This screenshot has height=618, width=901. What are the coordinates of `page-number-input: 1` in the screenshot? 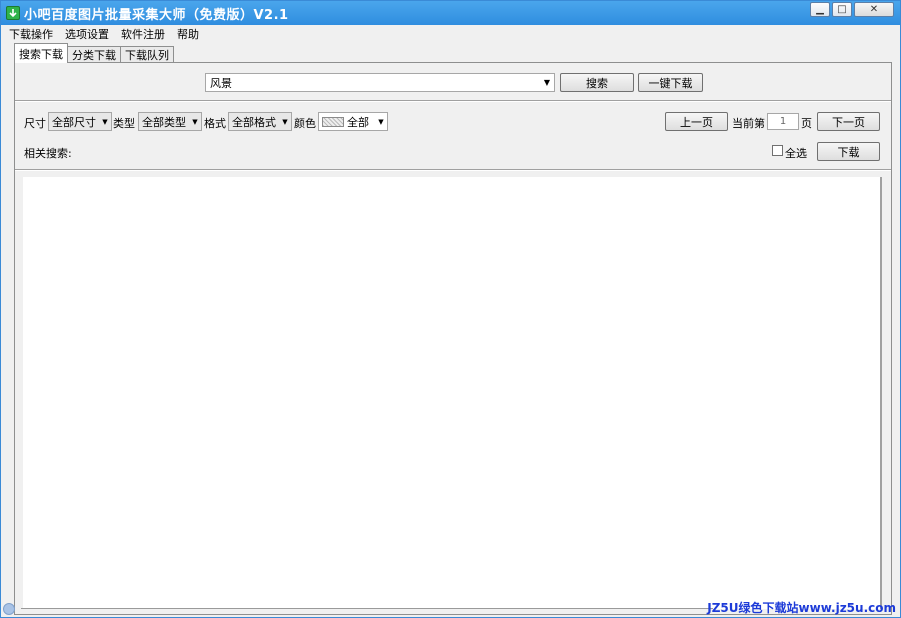 It's located at (783, 121).